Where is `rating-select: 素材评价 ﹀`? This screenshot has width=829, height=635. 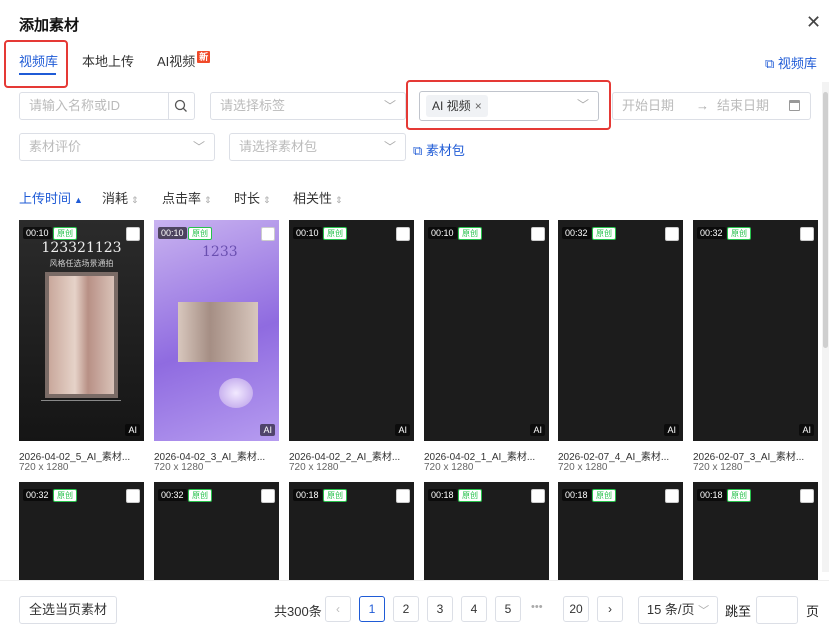 rating-select: 素材评价 ﹀ is located at coordinates (117, 147).